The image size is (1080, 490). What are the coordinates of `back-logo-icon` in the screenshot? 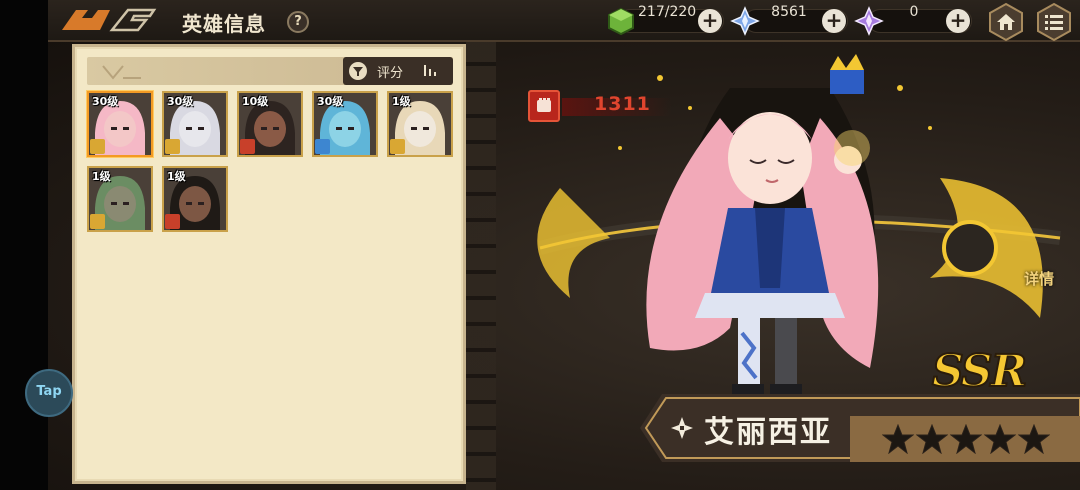 It's located at (114, 21).